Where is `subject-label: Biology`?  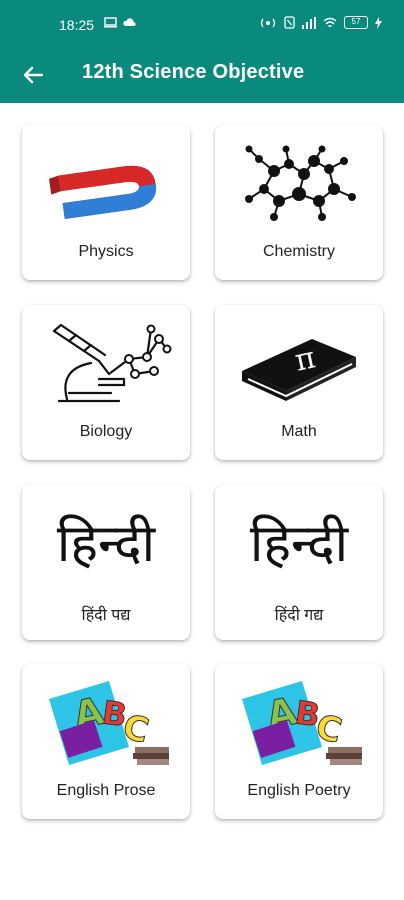
subject-label: Biology is located at coordinates (106, 431).